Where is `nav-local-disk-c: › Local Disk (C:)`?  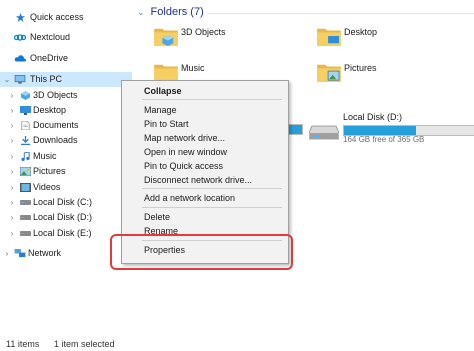
nav-local-disk-c: › Local Disk (C:) is located at coordinates (66, 202).